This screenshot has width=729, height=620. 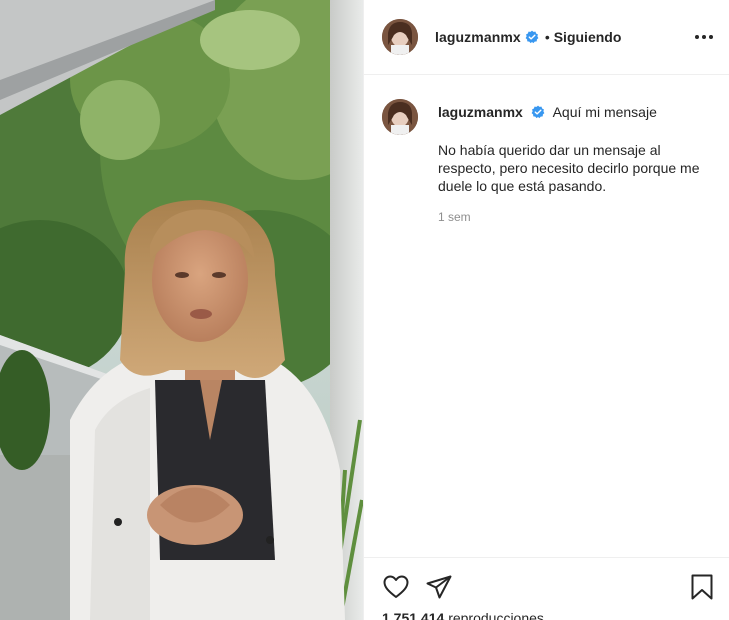 What do you see at coordinates (439, 587) in the screenshot?
I see `paper-plane-icon` at bounding box center [439, 587].